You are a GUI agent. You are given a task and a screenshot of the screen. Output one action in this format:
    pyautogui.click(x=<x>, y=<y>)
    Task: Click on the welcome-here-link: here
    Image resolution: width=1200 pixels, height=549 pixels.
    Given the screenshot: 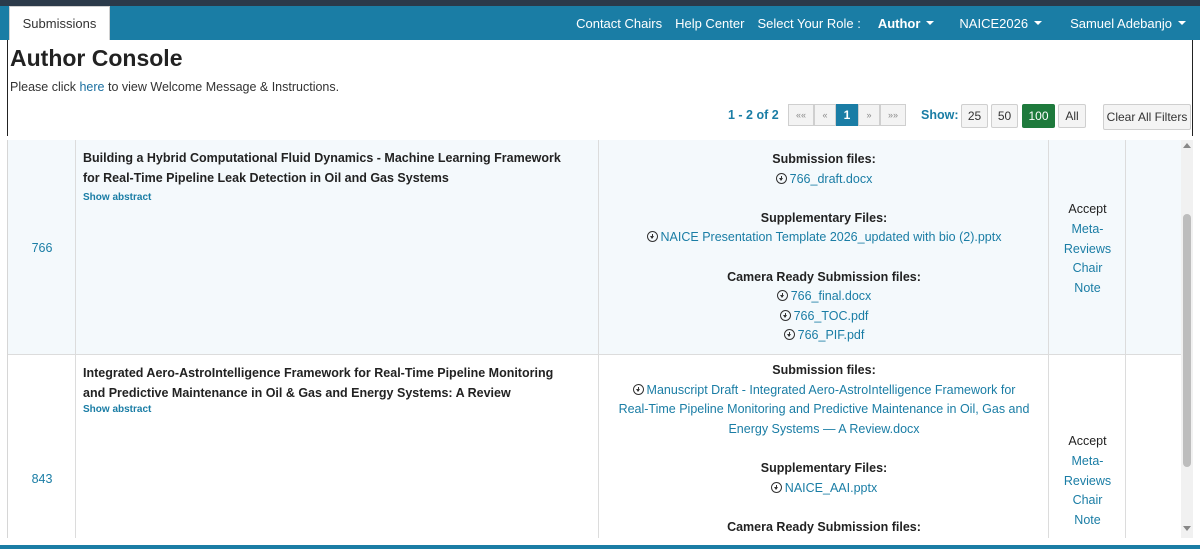 What is the action you would take?
    pyautogui.click(x=91, y=87)
    